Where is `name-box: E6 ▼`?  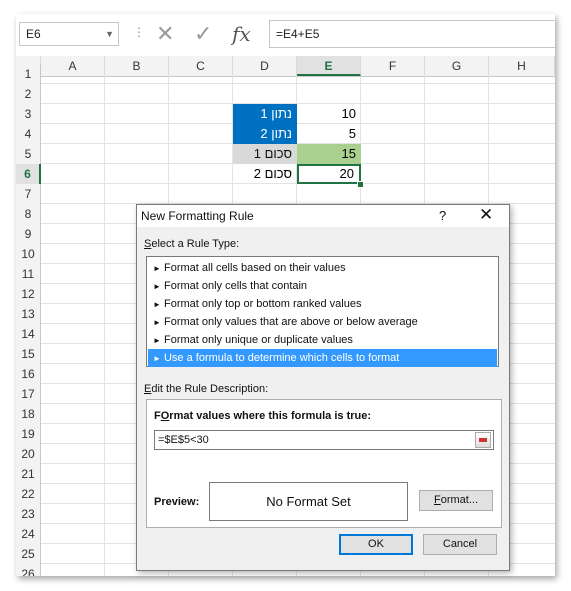 name-box: E6 ▼ is located at coordinates (69, 34).